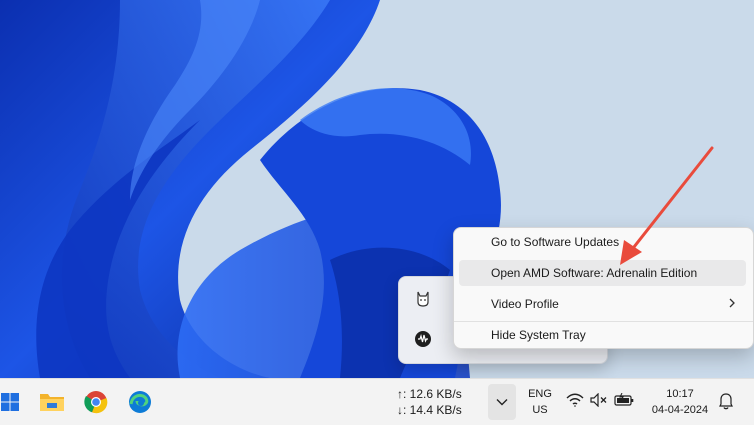  I want to click on network-speed-monitor: ↑: 12.6 KB/s ↓: 14.4 KB/s, so click(429, 402).